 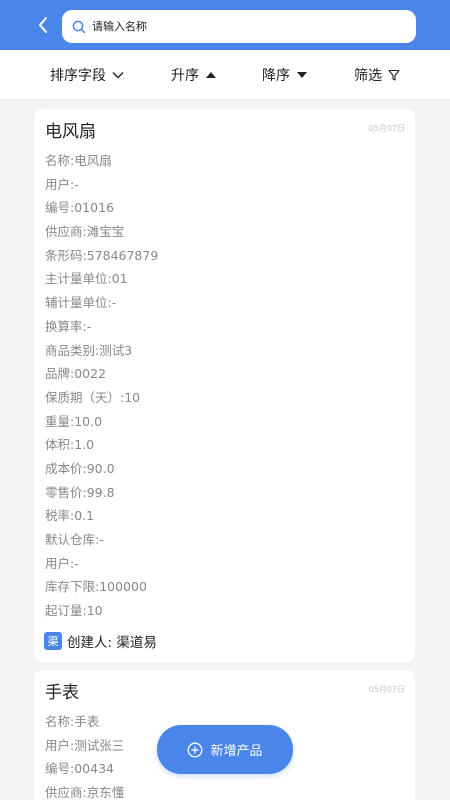 I want to click on add-product-label: 新增产品, so click(x=236, y=751).